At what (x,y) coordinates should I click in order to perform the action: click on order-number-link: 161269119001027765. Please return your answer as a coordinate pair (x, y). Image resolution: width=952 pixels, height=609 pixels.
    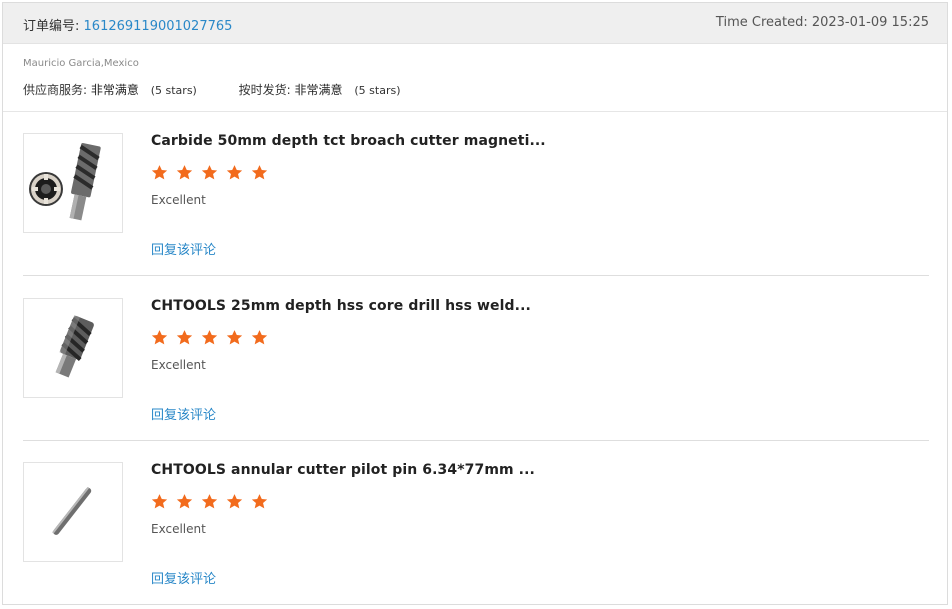
    Looking at the image, I should click on (158, 26).